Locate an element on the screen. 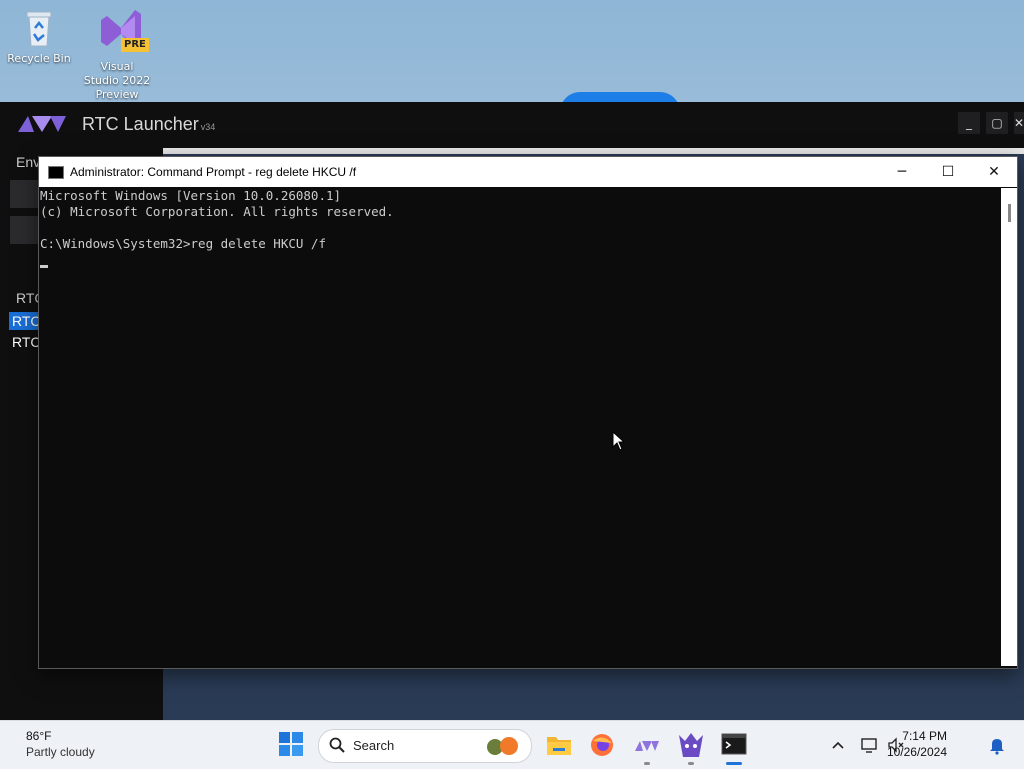 The width and height of the screenshot is (1024, 769). cmd-minimize-button: ─ is located at coordinates (902, 172).